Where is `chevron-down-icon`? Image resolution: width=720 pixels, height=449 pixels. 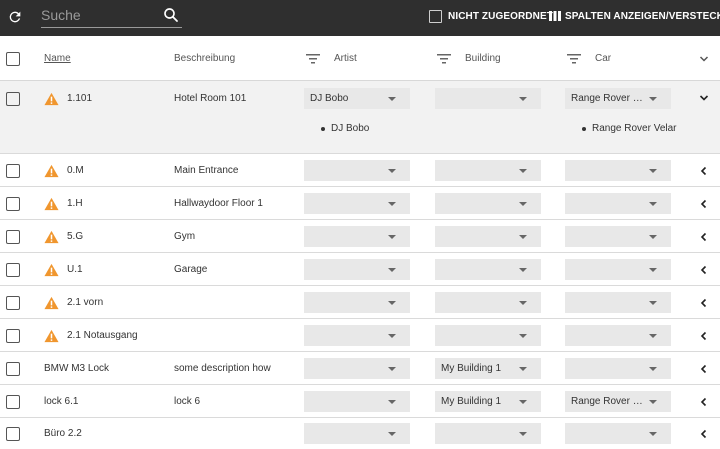 chevron-down-icon is located at coordinates (704, 98).